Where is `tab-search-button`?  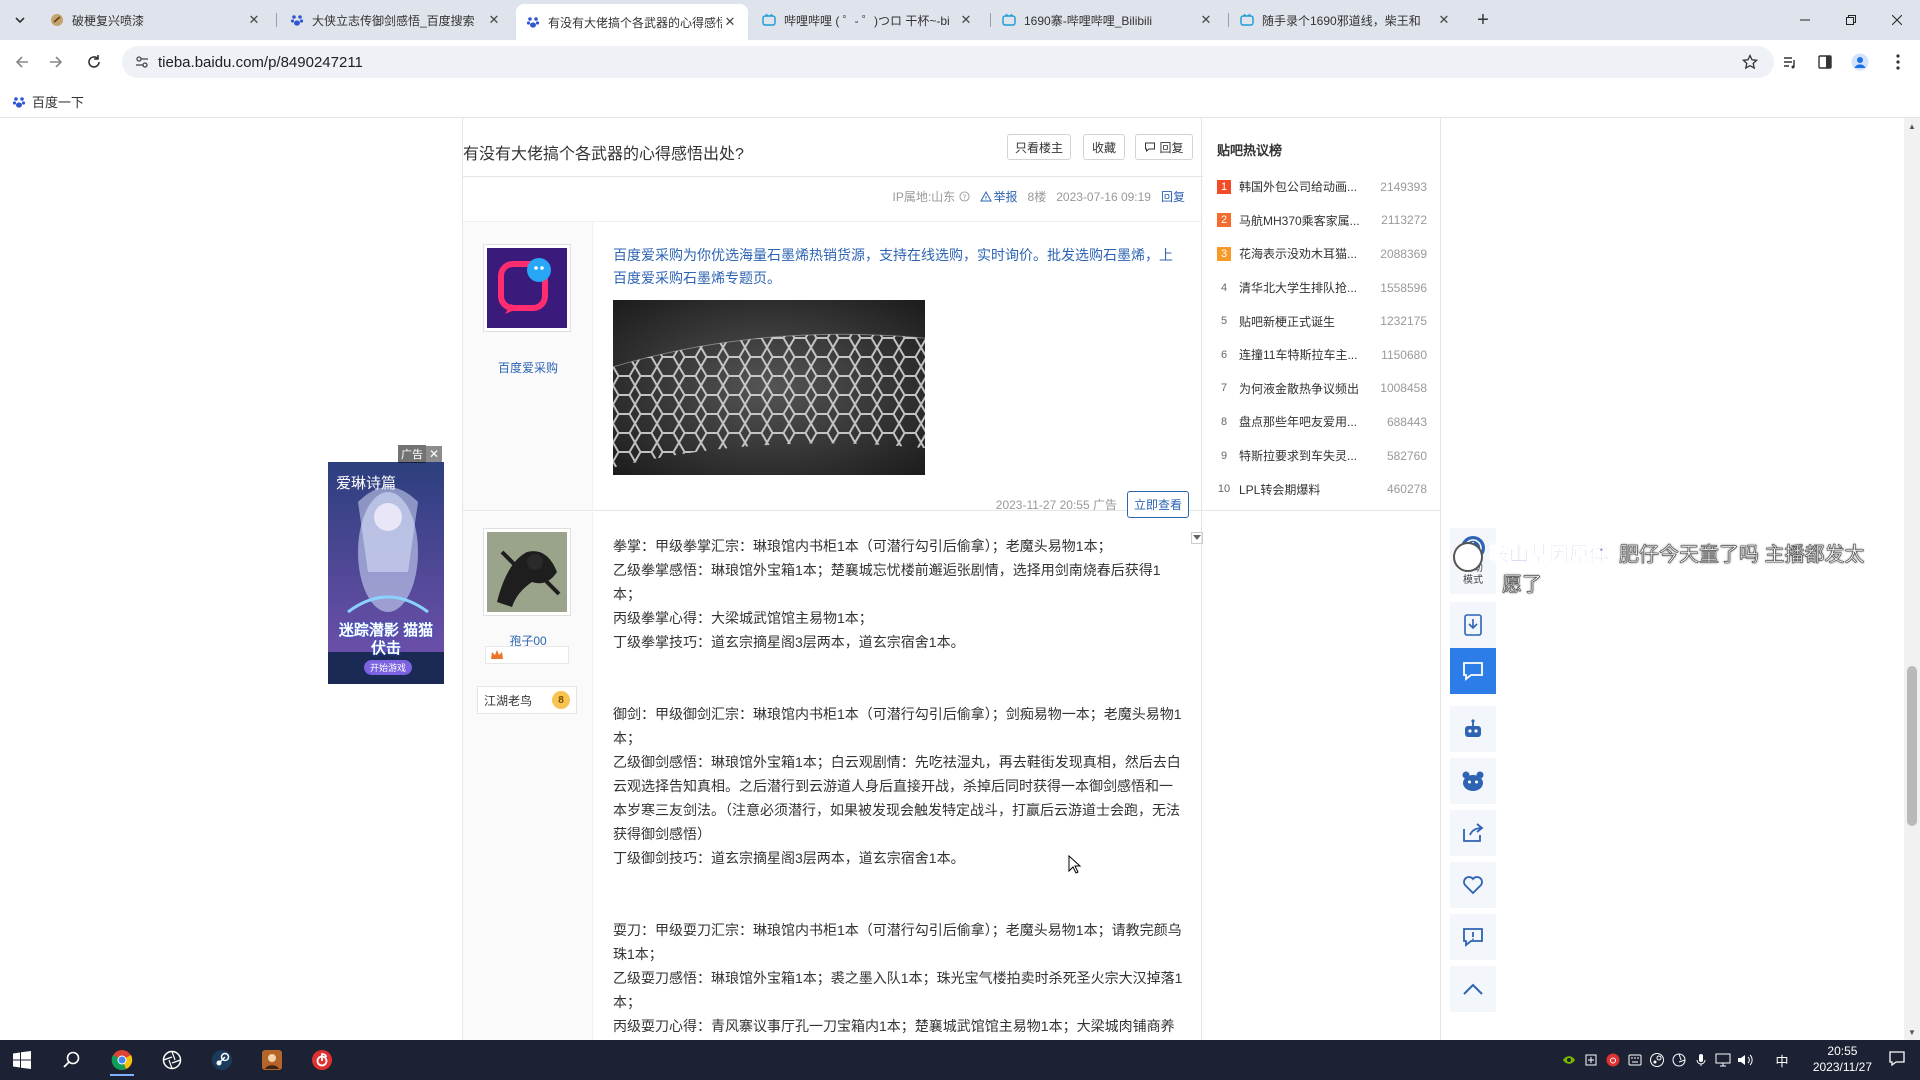 tab-search-button is located at coordinates (20, 20).